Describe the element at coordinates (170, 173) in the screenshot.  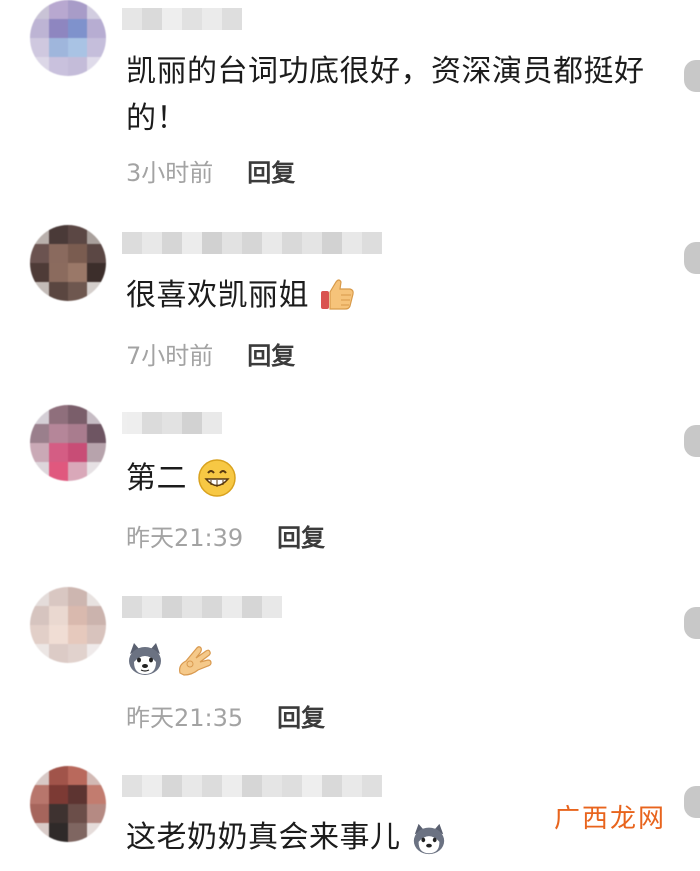
I see `comment-time: 3小时前` at that location.